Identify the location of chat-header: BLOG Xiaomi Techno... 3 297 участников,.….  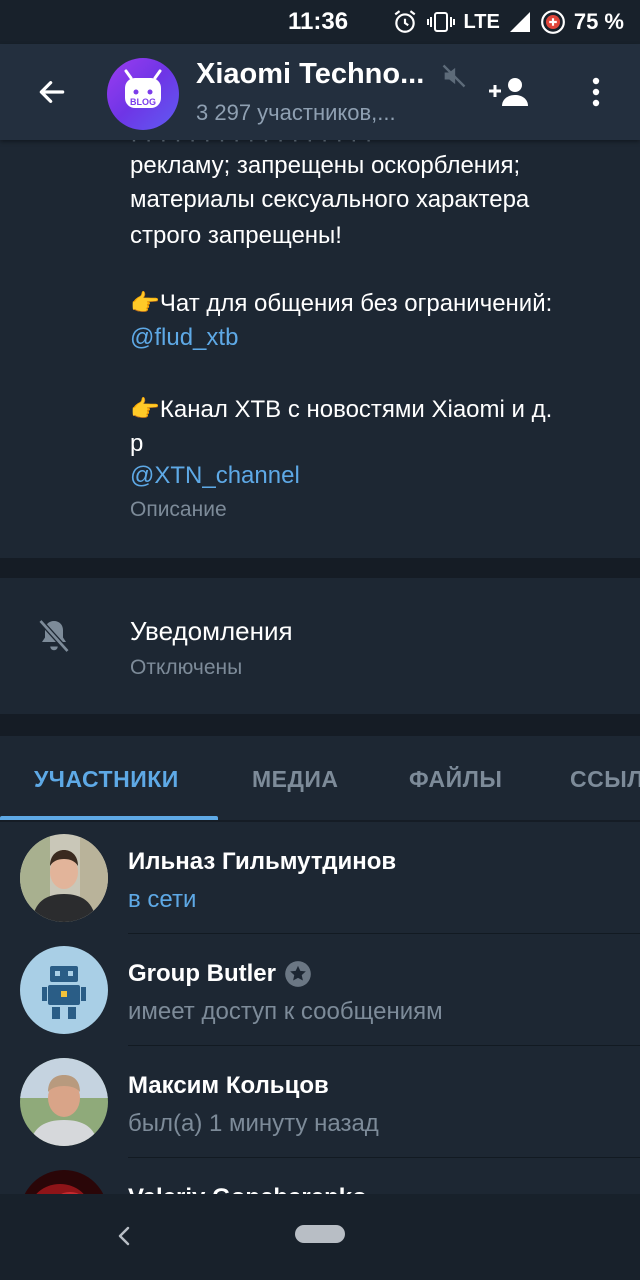
(320, 92).